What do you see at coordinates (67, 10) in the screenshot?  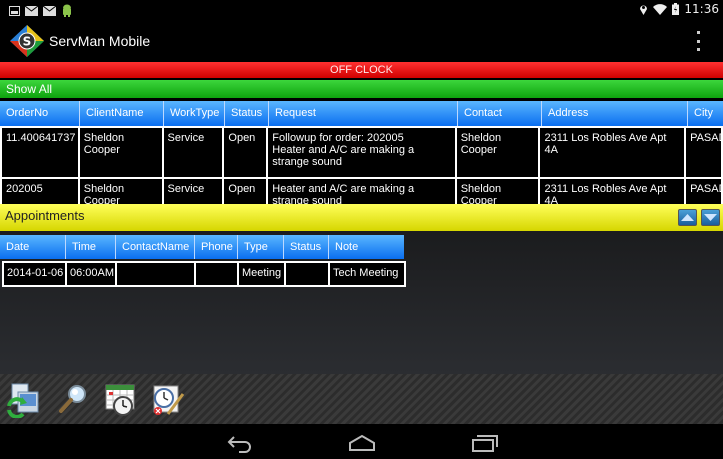 I see `android-icon` at bounding box center [67, 10].